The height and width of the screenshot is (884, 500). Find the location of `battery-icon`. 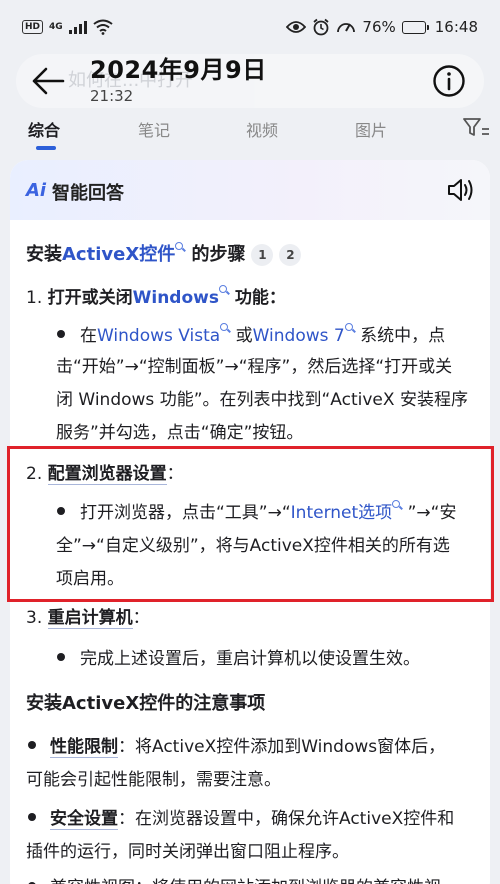

battery-icon is located at coordinates (415, 27).